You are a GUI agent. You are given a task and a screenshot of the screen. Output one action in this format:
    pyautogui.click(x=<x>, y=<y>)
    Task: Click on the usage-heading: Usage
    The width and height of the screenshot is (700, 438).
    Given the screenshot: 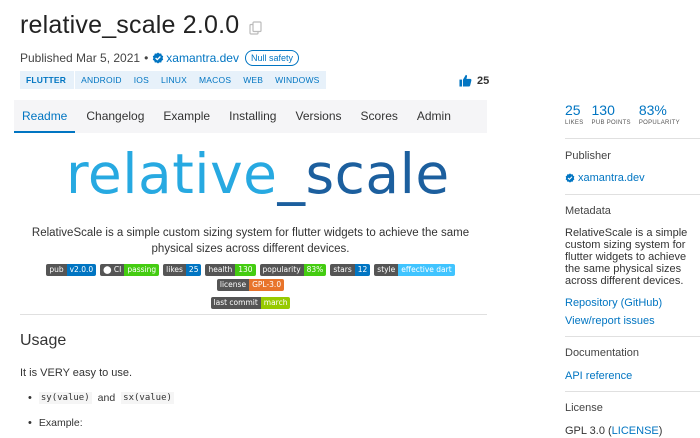 What is the action you would take?
    pyautogui.click(x=43, y=340)
    